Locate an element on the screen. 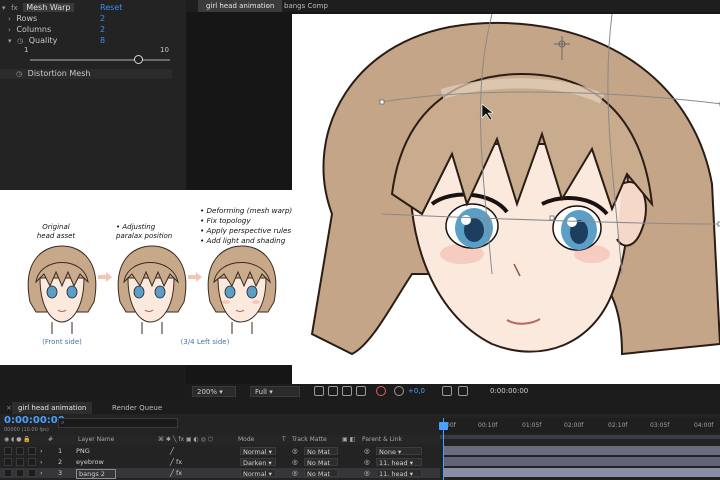  columns-value: 2 is located at coordinates (102, 30).